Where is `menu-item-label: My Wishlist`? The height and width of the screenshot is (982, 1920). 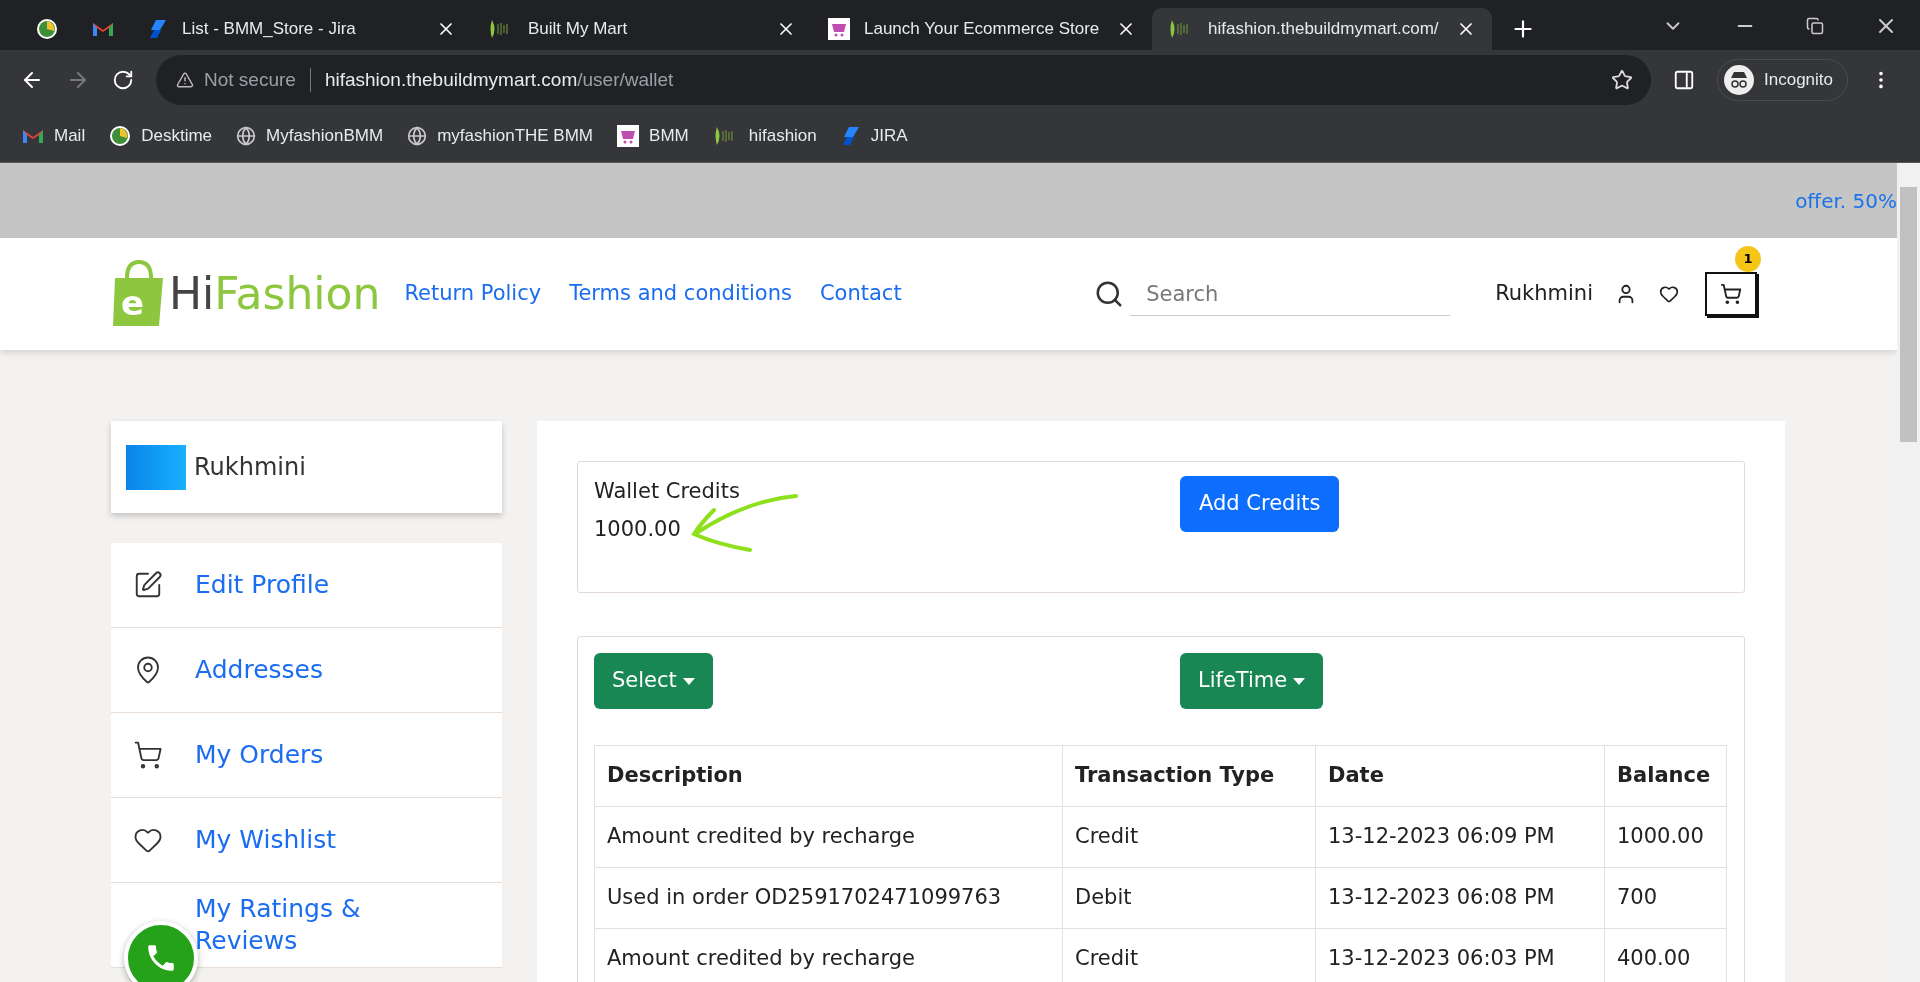
menu-item-label: My Wishlist is located at coordinates (266, 840).